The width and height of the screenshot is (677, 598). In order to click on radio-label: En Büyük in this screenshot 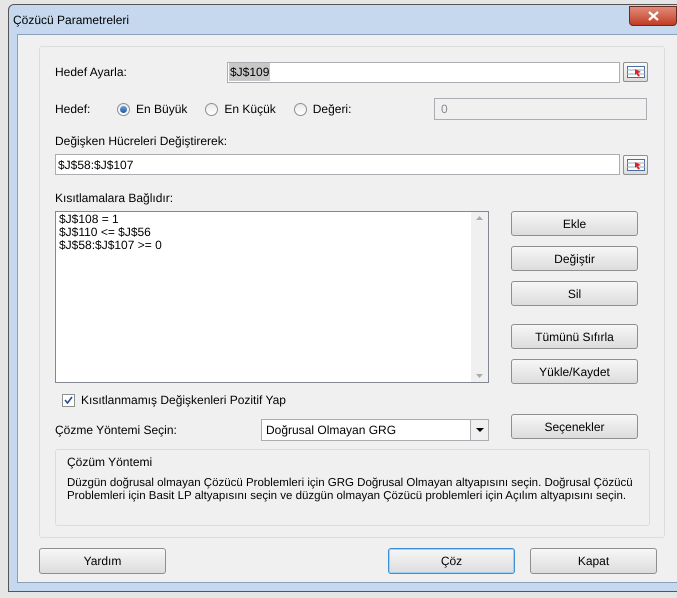, I will do `click(162, 109)`.